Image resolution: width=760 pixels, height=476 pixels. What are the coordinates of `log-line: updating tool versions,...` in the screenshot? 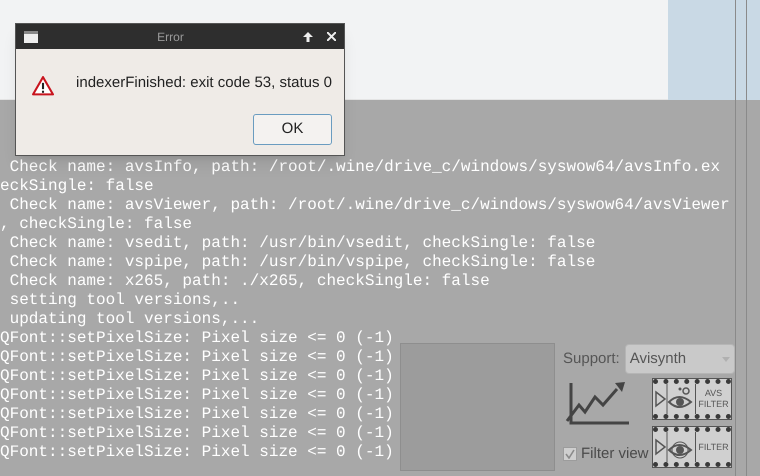 It's located at (134, 319).